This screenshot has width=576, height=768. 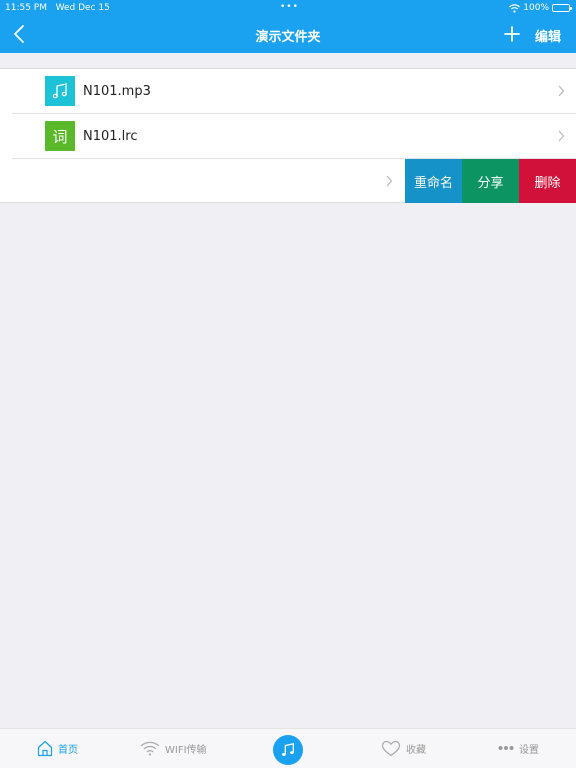 I want to click on edit-button: 编辑, so click(x=548, y=35).